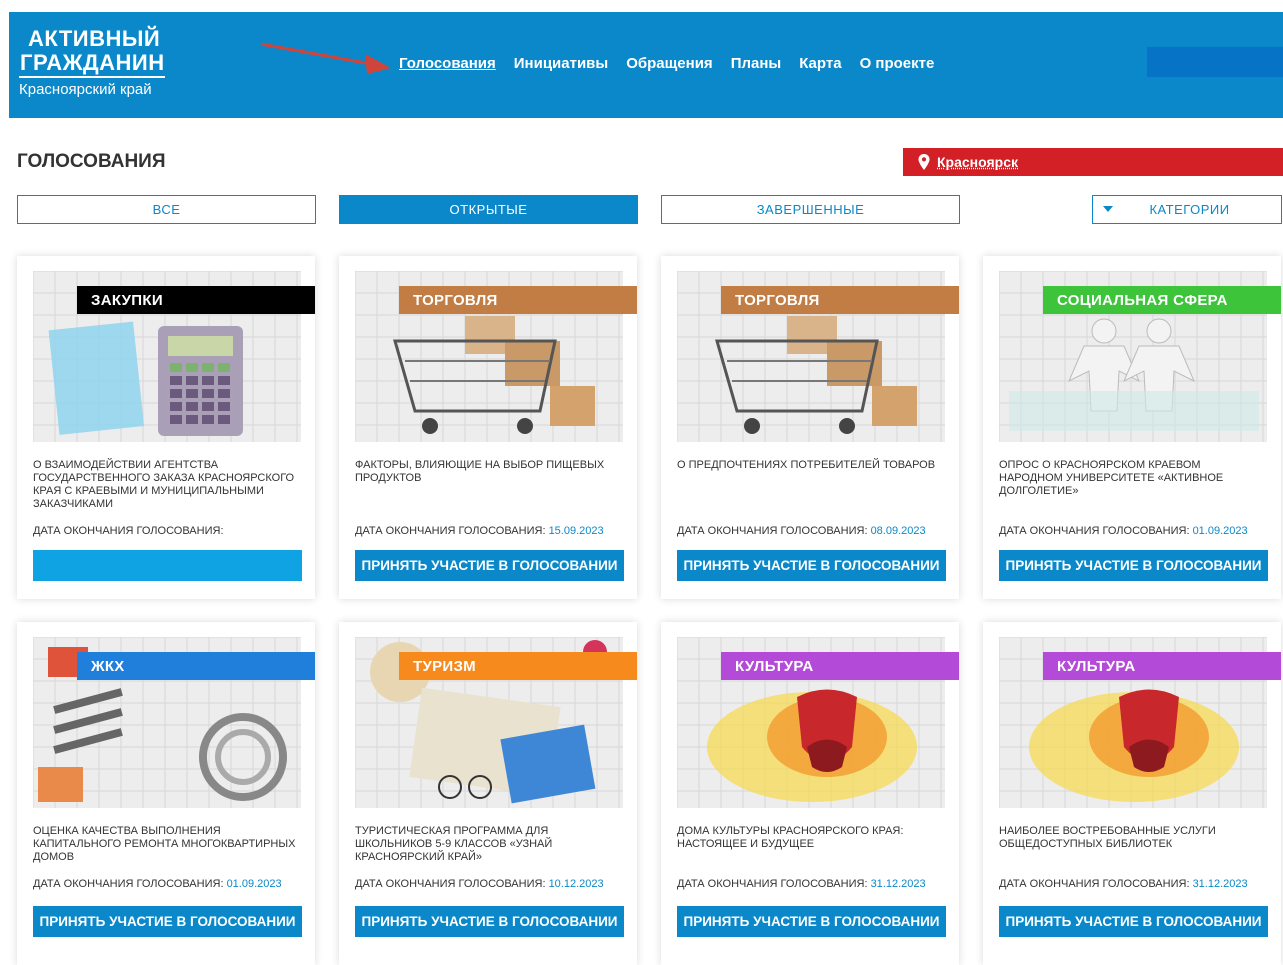  What do you see at coordinates (978, 162) in the screenshot?
I see `city-name: Красноярск` at bounding box center [978, 162].